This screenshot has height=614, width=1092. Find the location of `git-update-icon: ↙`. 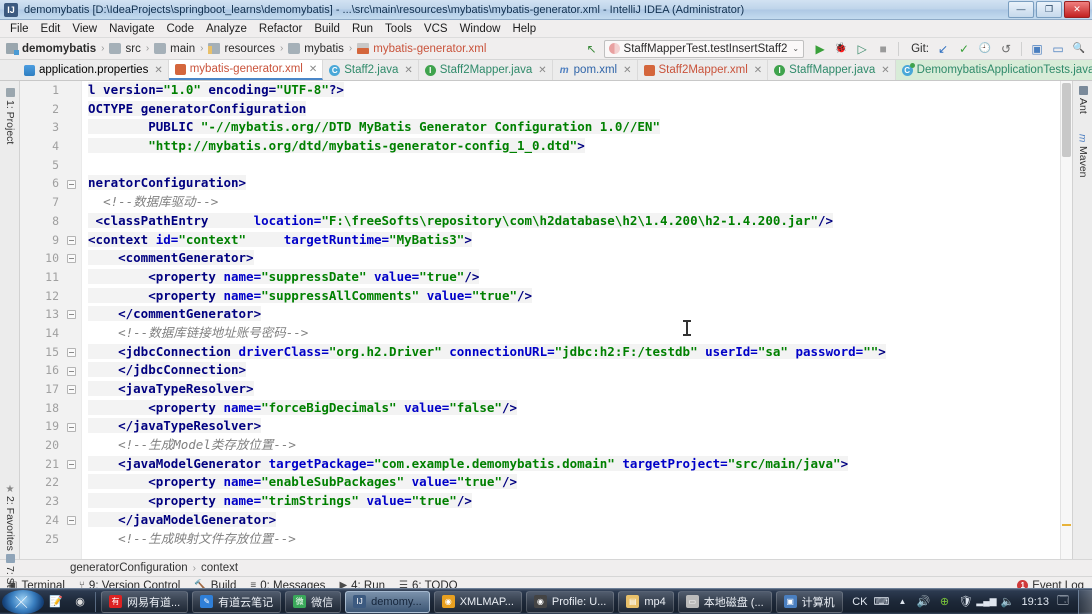

git-update-icon: ↙ is located at coordinates (943, 49).